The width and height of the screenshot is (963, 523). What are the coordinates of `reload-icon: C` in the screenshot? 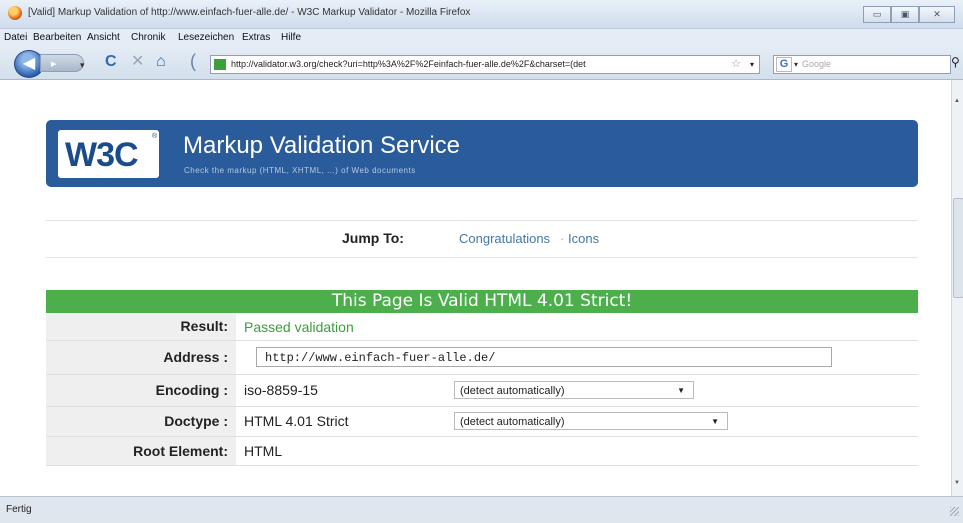 It's located at (111, 62).